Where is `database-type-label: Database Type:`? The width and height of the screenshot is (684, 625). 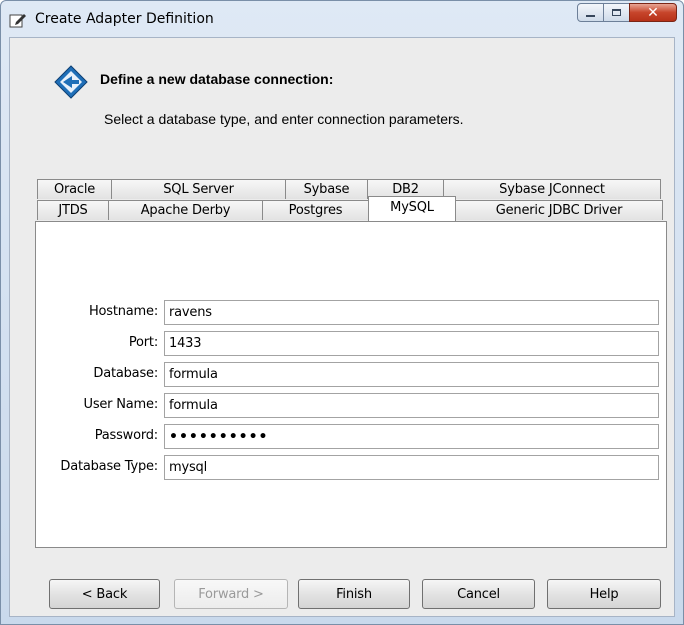
database-type-label: Database Type: is located at coordinates (109, 466).